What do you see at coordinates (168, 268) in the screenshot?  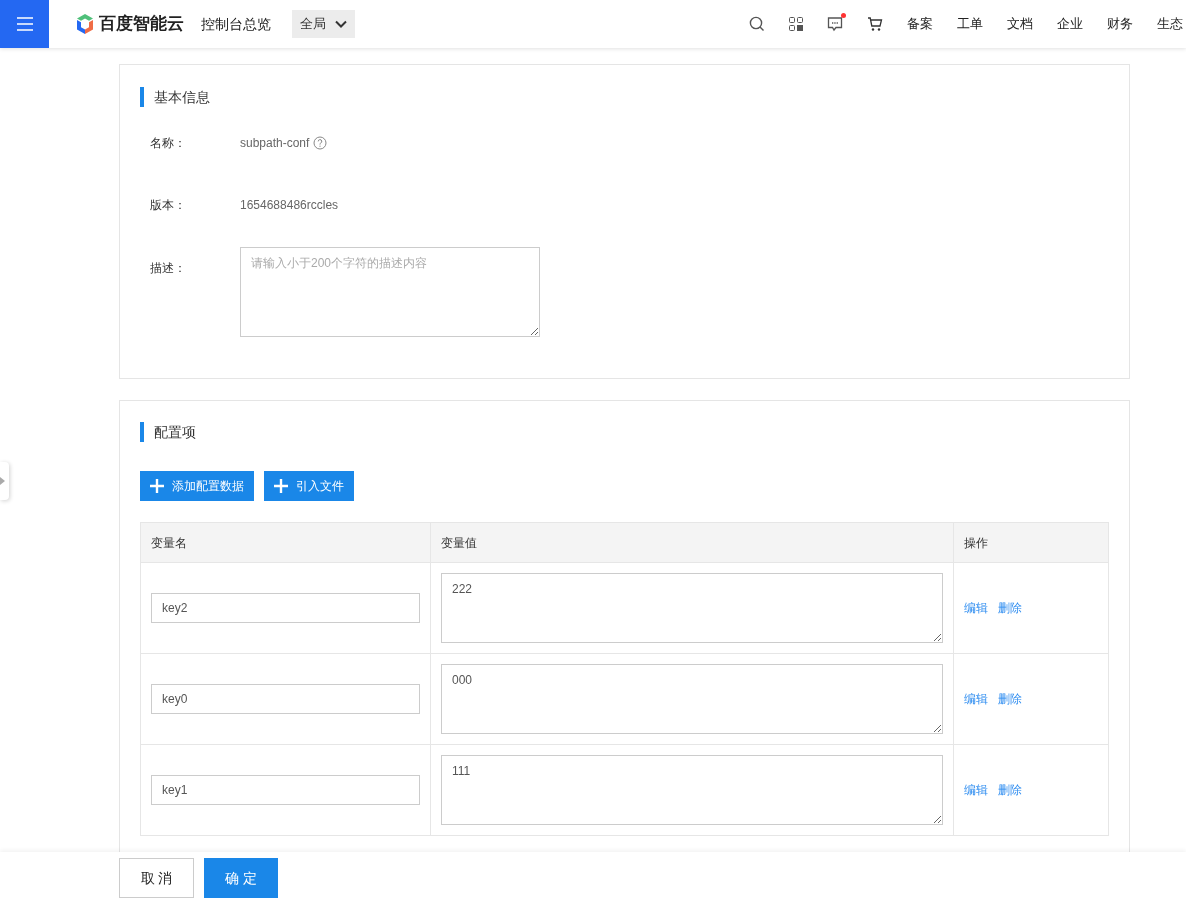 I see `field-label: 描述：` at bounding box center [168, 268].